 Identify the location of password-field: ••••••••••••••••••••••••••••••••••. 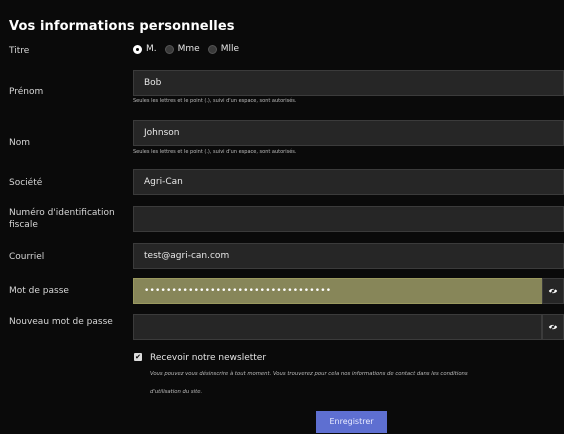
(348, 291).